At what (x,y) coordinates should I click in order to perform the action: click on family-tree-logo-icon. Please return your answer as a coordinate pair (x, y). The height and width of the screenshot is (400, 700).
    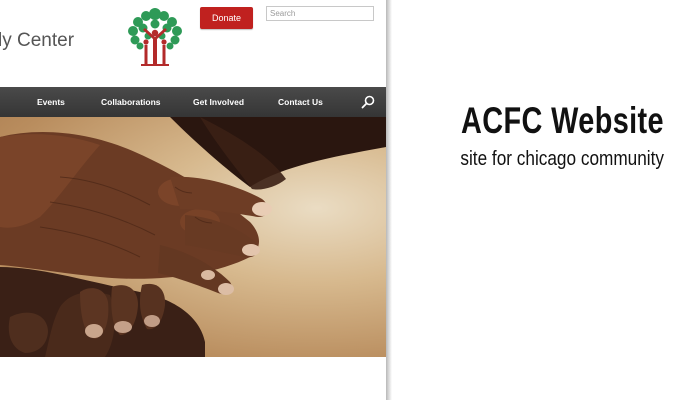
    Looking at the image, I should click on (155, 36).